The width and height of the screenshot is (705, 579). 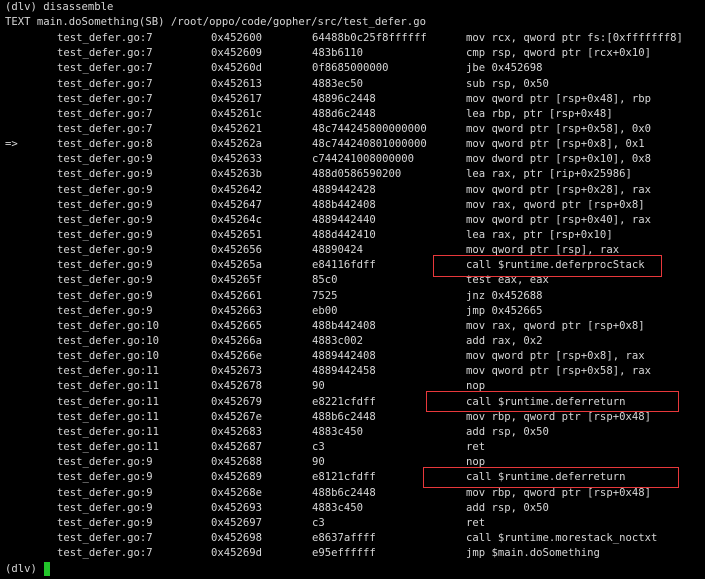 I want to click on machine-code-bytes: 7525, so click(x=325, y=295).